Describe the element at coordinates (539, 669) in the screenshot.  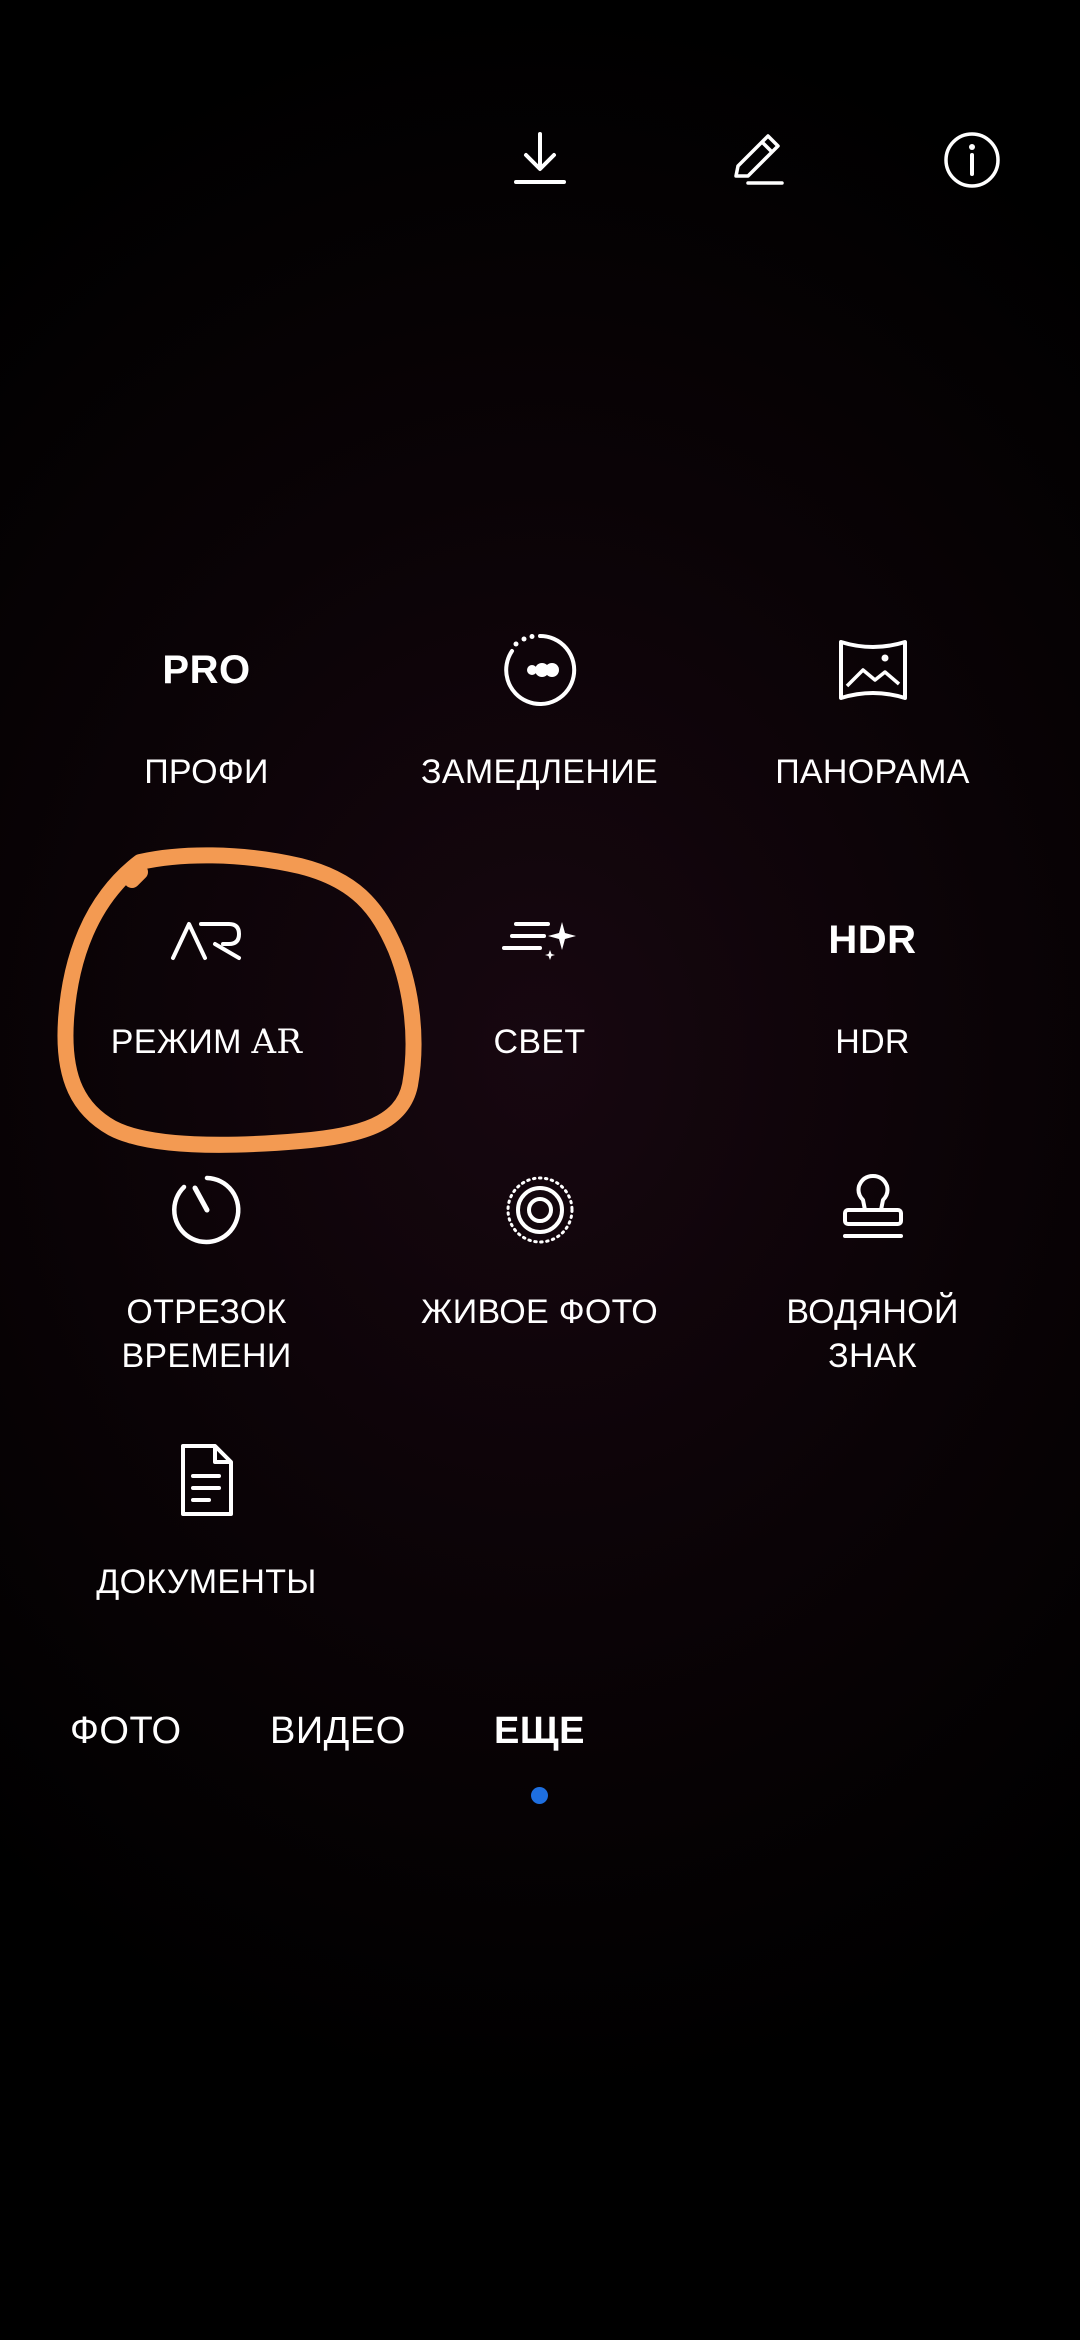
I see `slow-motion-icon` at that location.